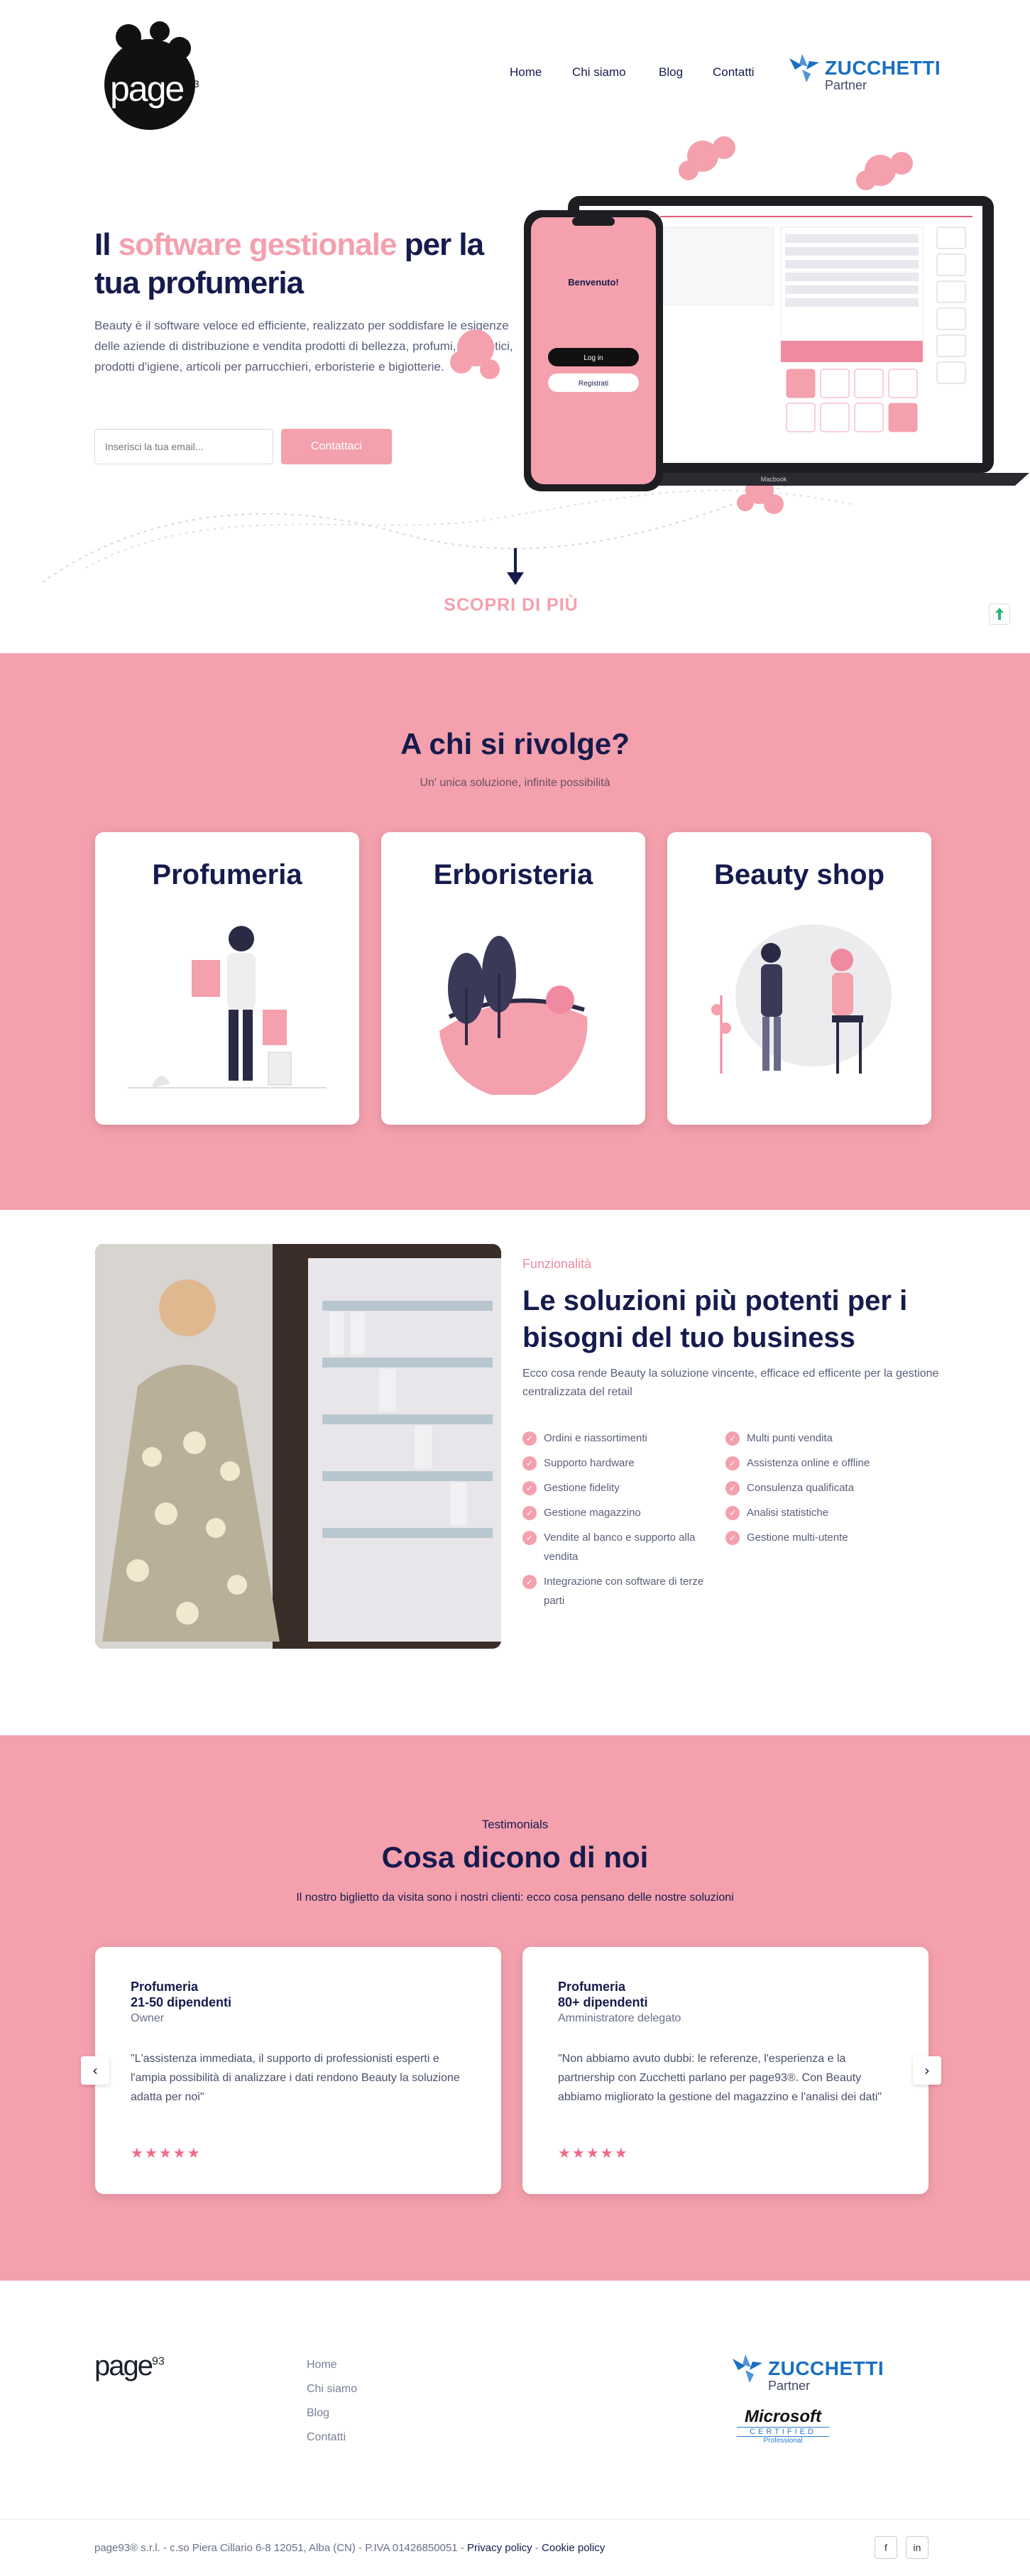 The image size is (1030, 2576). What do you see at coordinates (526, 72) in the screenshot?
I see `nav-home: Home` at bounding box center [526, 72].